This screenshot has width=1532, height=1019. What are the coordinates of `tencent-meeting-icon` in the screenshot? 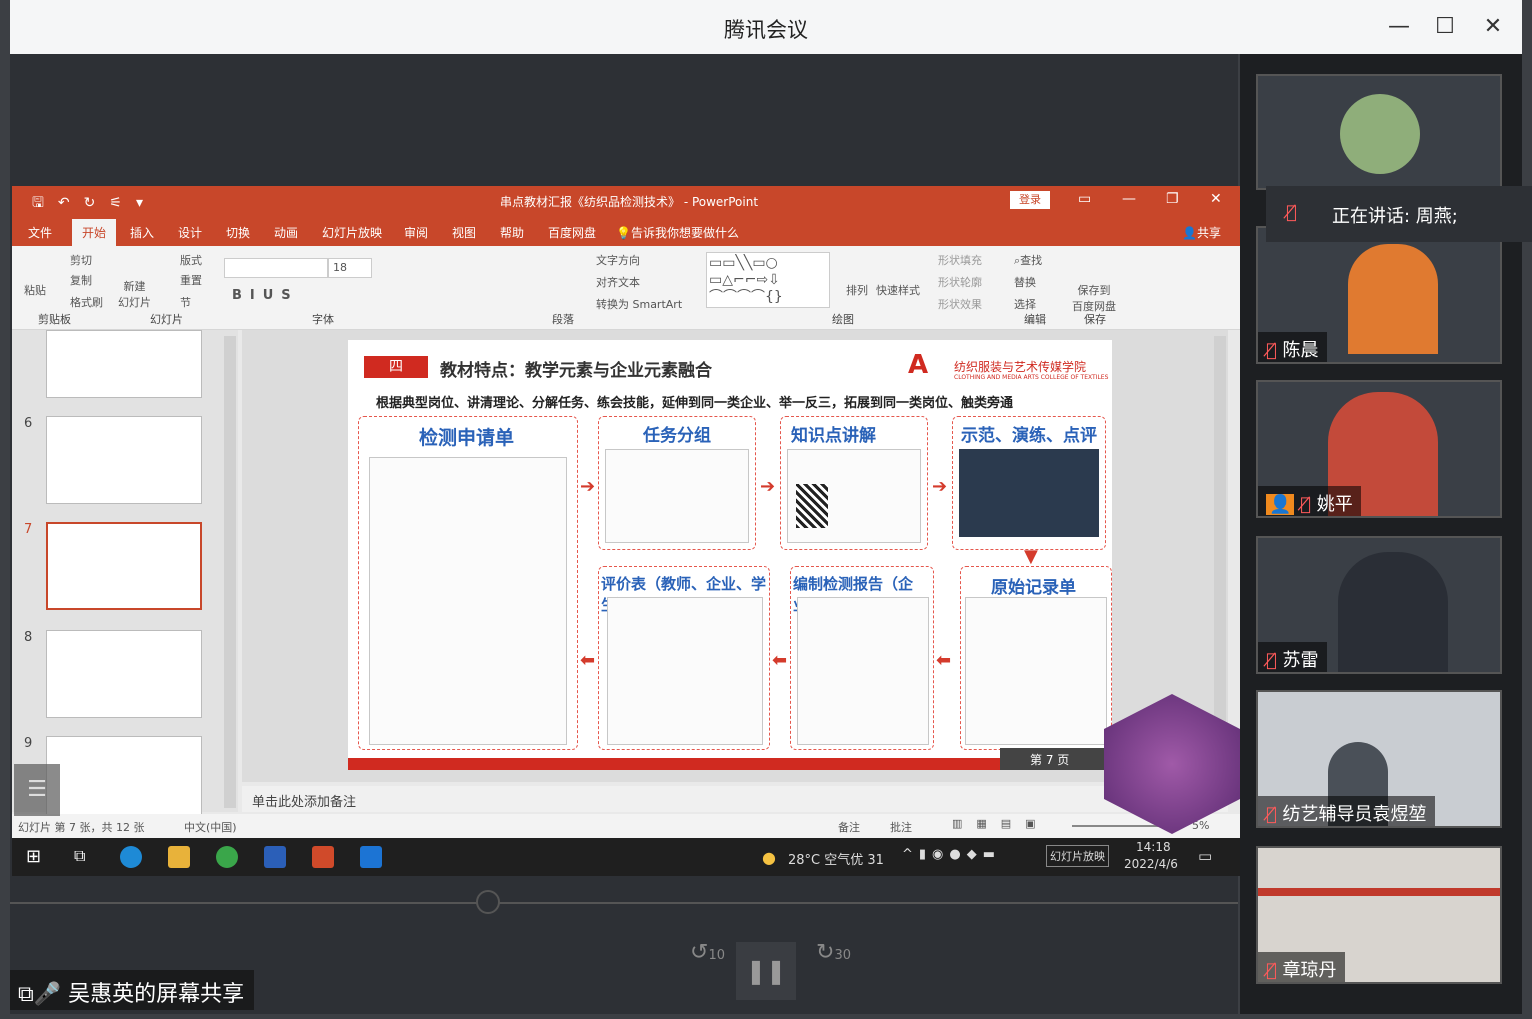 It's located at (371, 857).